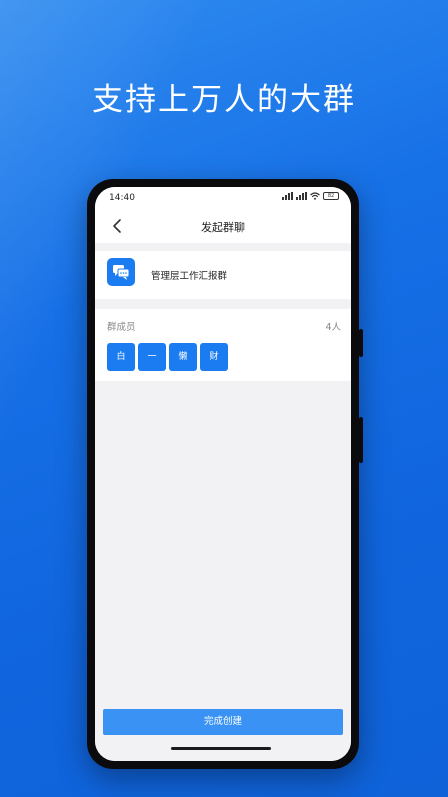 Image resolution: width=448 pixels, height=797 pixels. Describe the element at coordinates (224, 100) in the screenshot. I see `promo-headline: 支持上万人的大群` at that location.